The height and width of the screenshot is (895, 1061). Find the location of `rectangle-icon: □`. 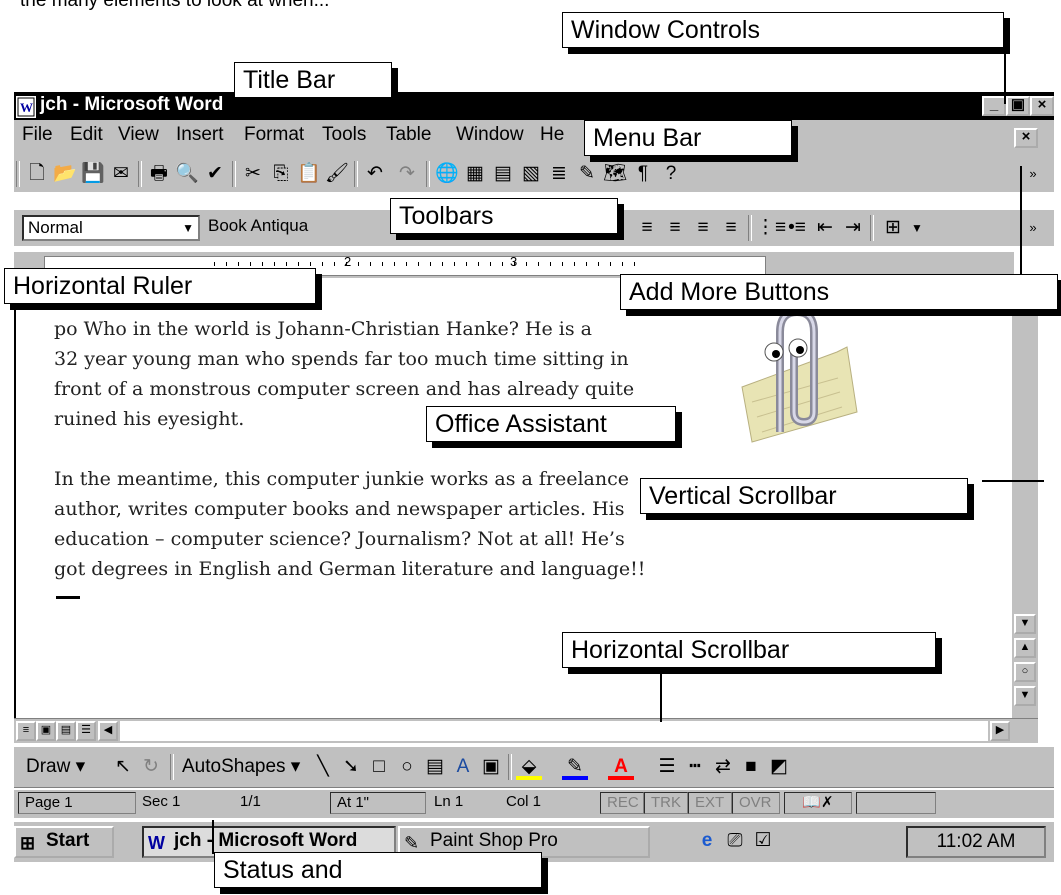

rectangle-icon: □ is located at coordinates (379, 767).